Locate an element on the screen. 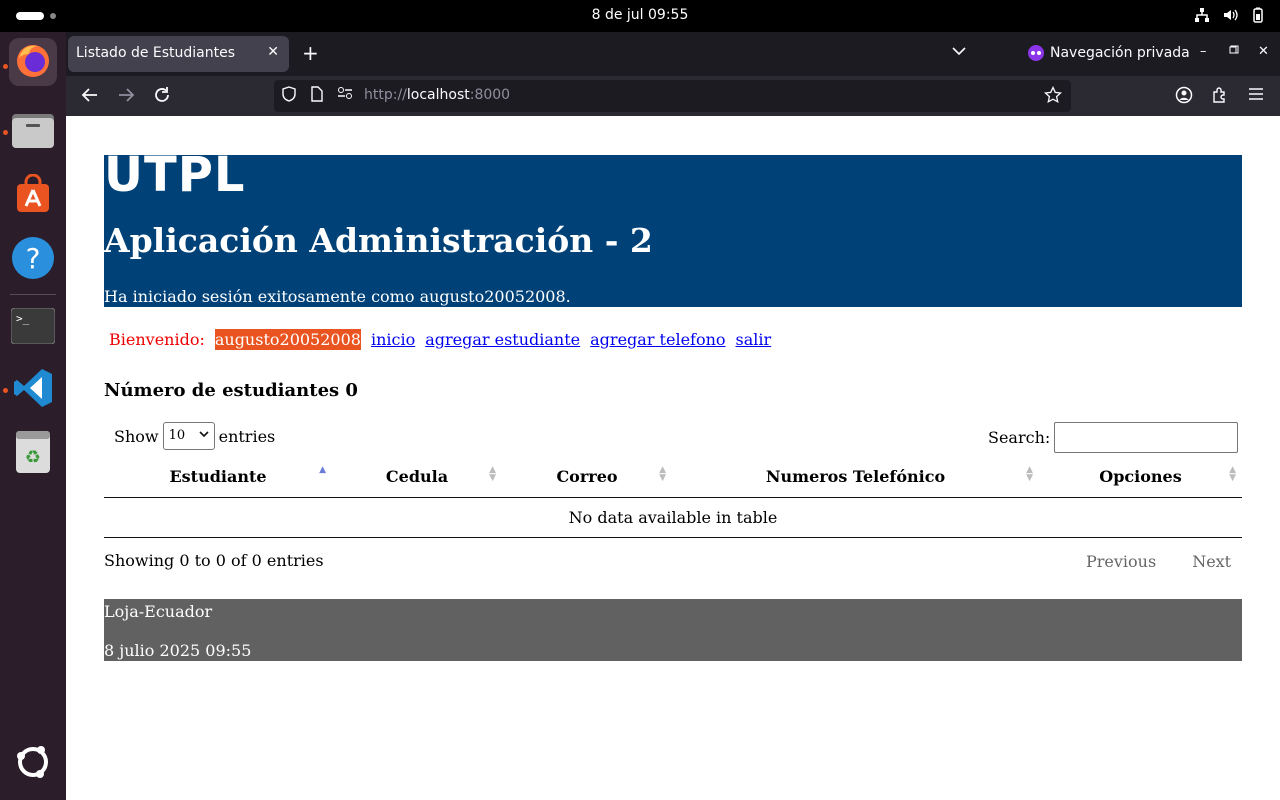  ubuntu-icon is located at coordinates (33, 764).